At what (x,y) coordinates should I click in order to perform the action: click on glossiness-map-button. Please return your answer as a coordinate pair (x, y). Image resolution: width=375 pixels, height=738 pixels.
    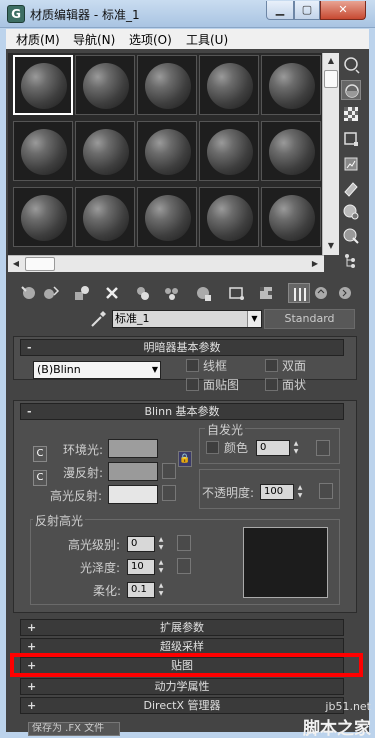
    Looking at the image, I should click on (184, 566).